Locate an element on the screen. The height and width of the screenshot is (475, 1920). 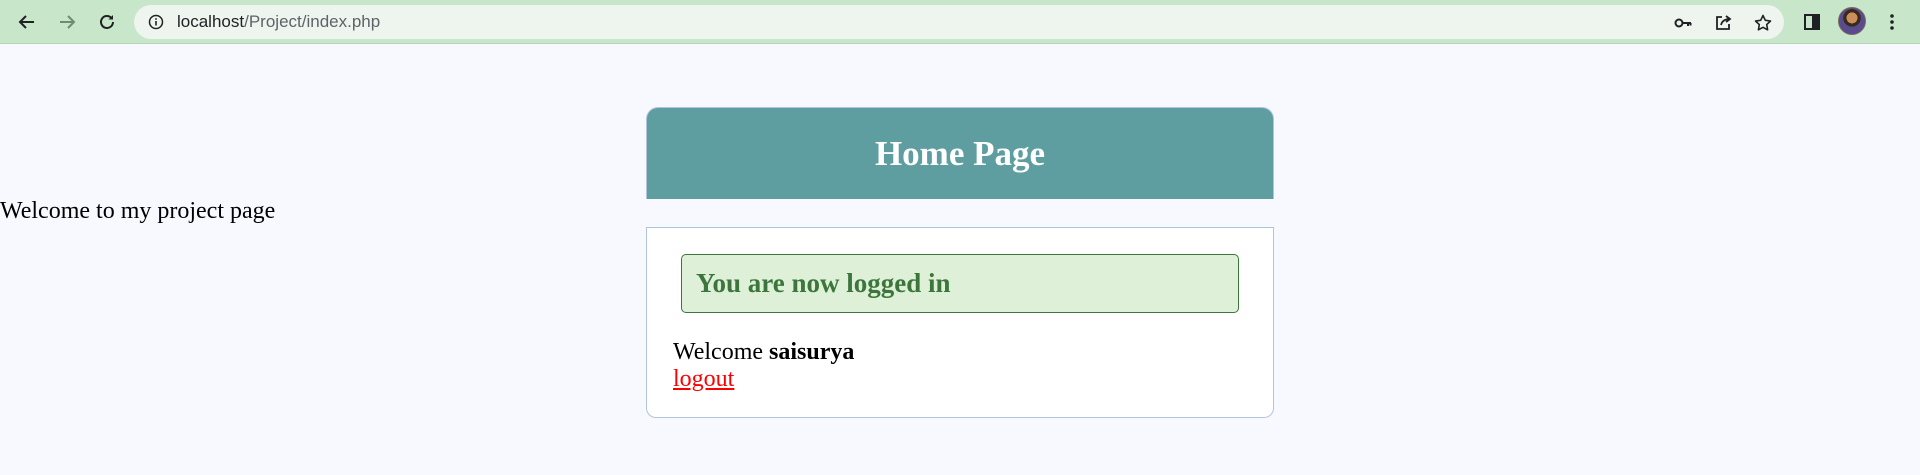
success-message: You are now logged in is located at coordinates (823, 283).